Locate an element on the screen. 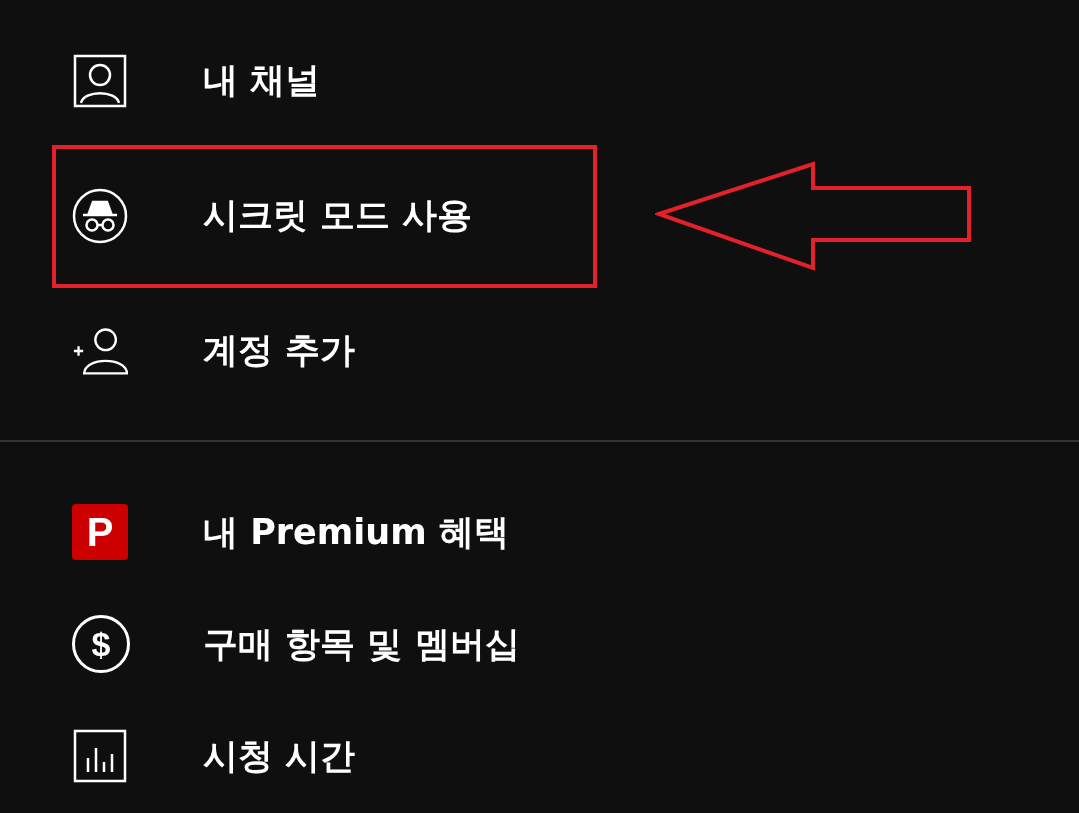 The height and width of the screenshot is (813, 1079). bar-chart-icon is located at coordinates (100, 756).